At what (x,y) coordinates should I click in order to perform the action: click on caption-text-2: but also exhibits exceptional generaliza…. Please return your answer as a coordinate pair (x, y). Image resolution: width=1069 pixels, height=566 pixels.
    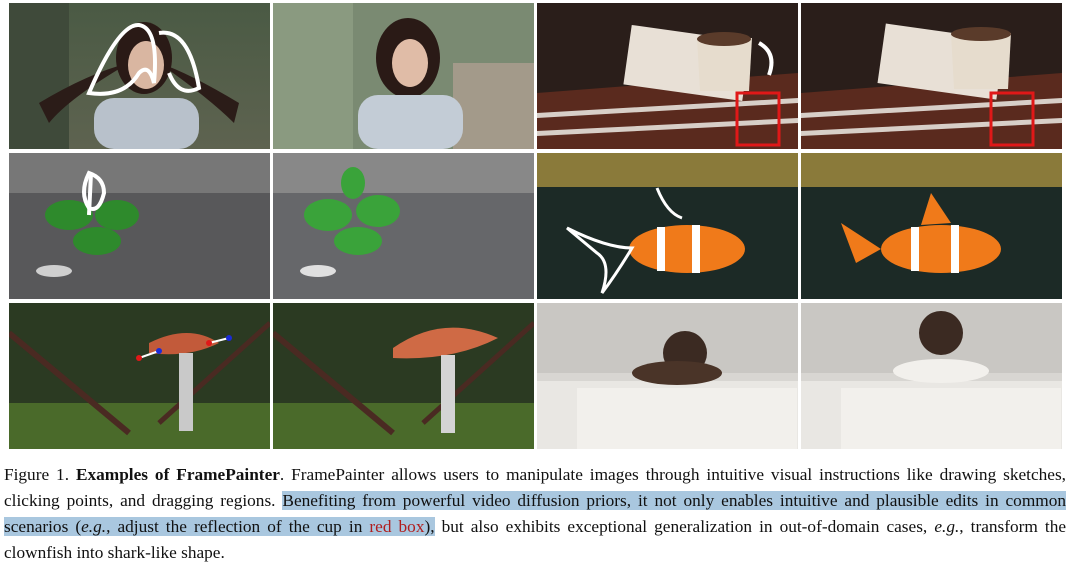
    Looking at the image, I should click on (684, 526).